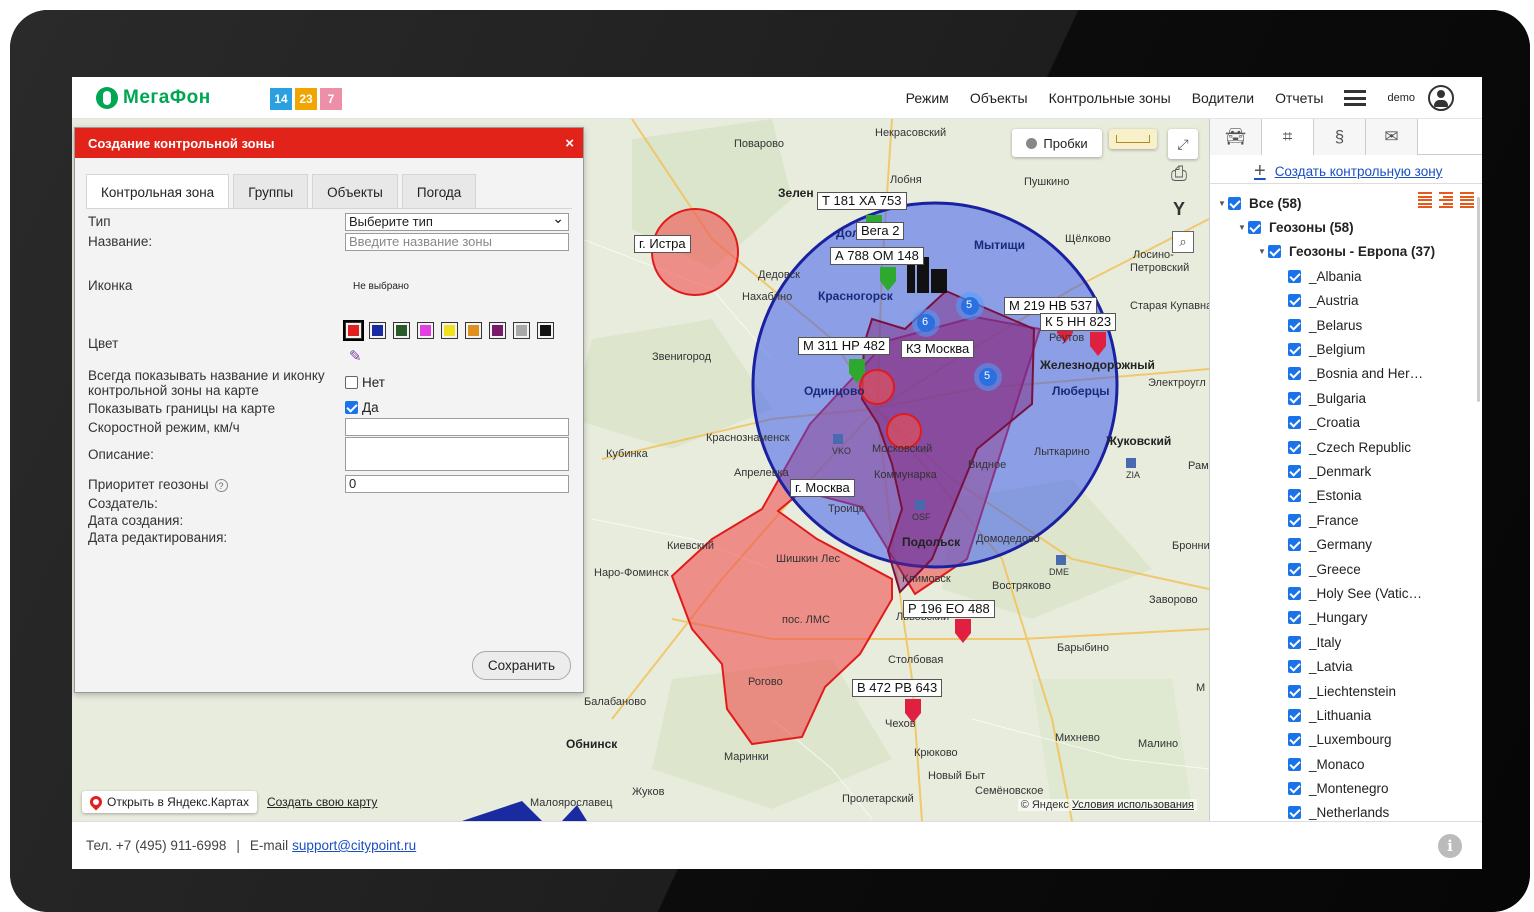  Describe the element at coordinates (306, 99) in the screenshot. I see `badge-orange: 23` at that location.